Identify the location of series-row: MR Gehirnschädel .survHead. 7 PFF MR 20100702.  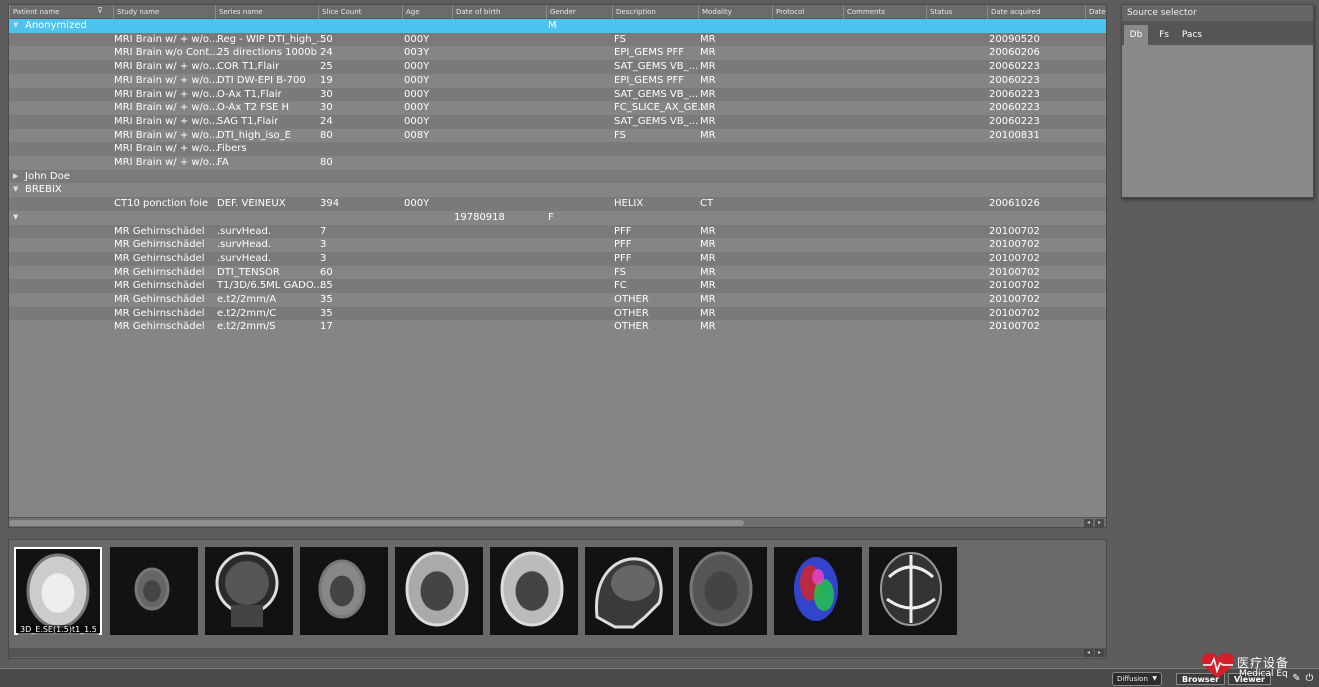
(557, 231).